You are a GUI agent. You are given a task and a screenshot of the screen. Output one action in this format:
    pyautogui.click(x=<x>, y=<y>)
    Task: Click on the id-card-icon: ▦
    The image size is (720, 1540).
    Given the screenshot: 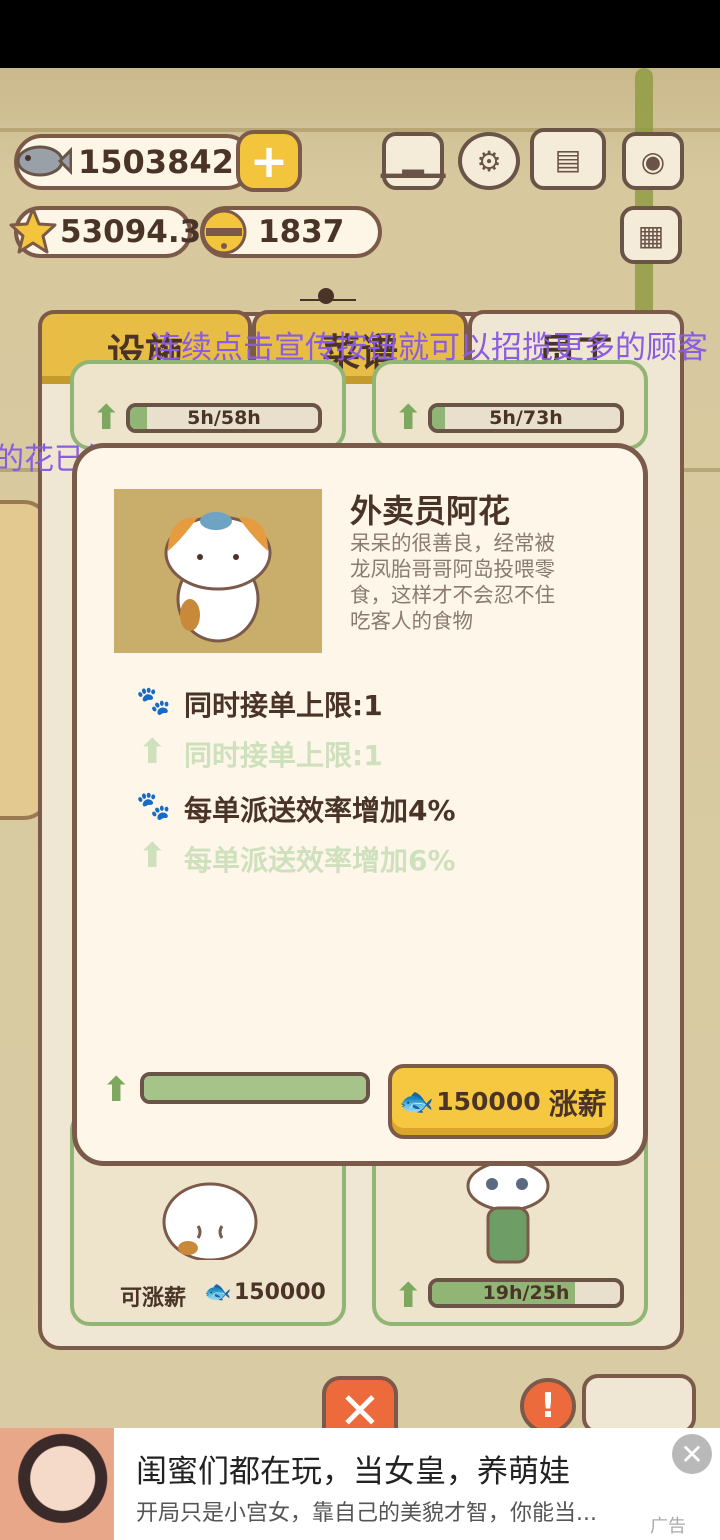 What is the action you would take?
    pyautogui.click(x=651, y=235)
    